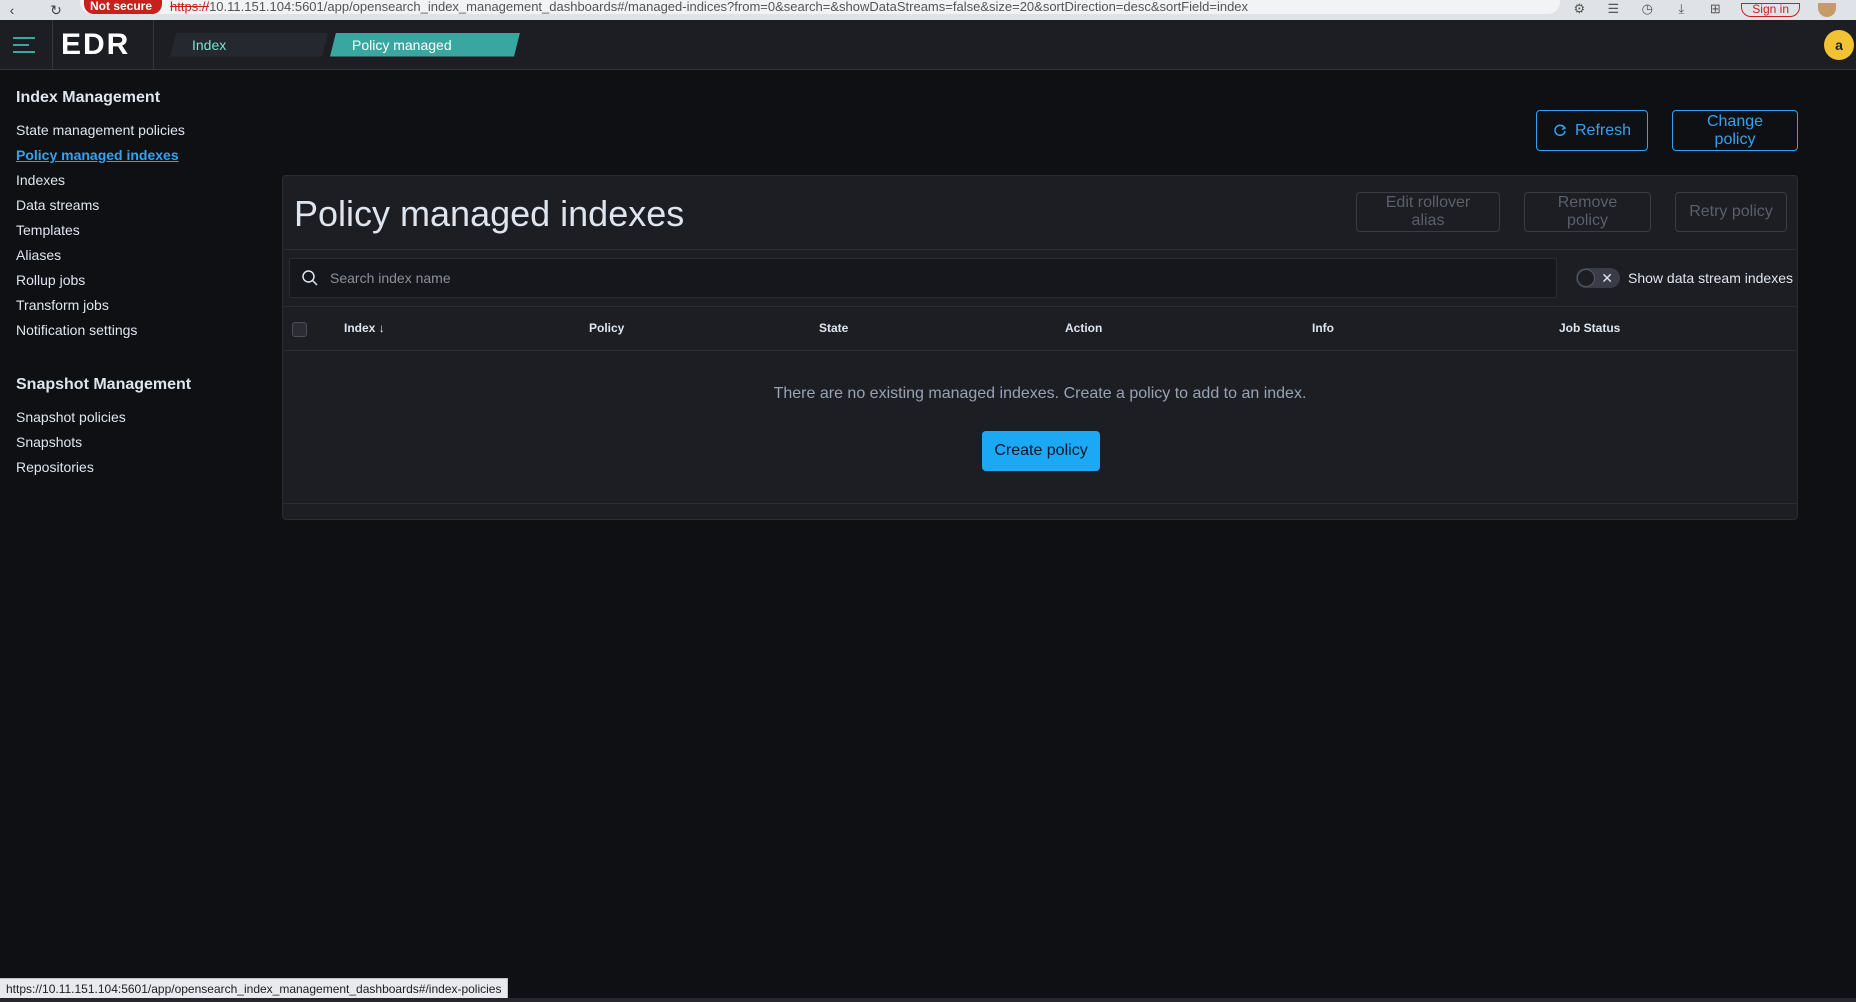 This screenshot has height=1002, width=1856. I want to click on column-header-action: Action, so click(1083, 328).